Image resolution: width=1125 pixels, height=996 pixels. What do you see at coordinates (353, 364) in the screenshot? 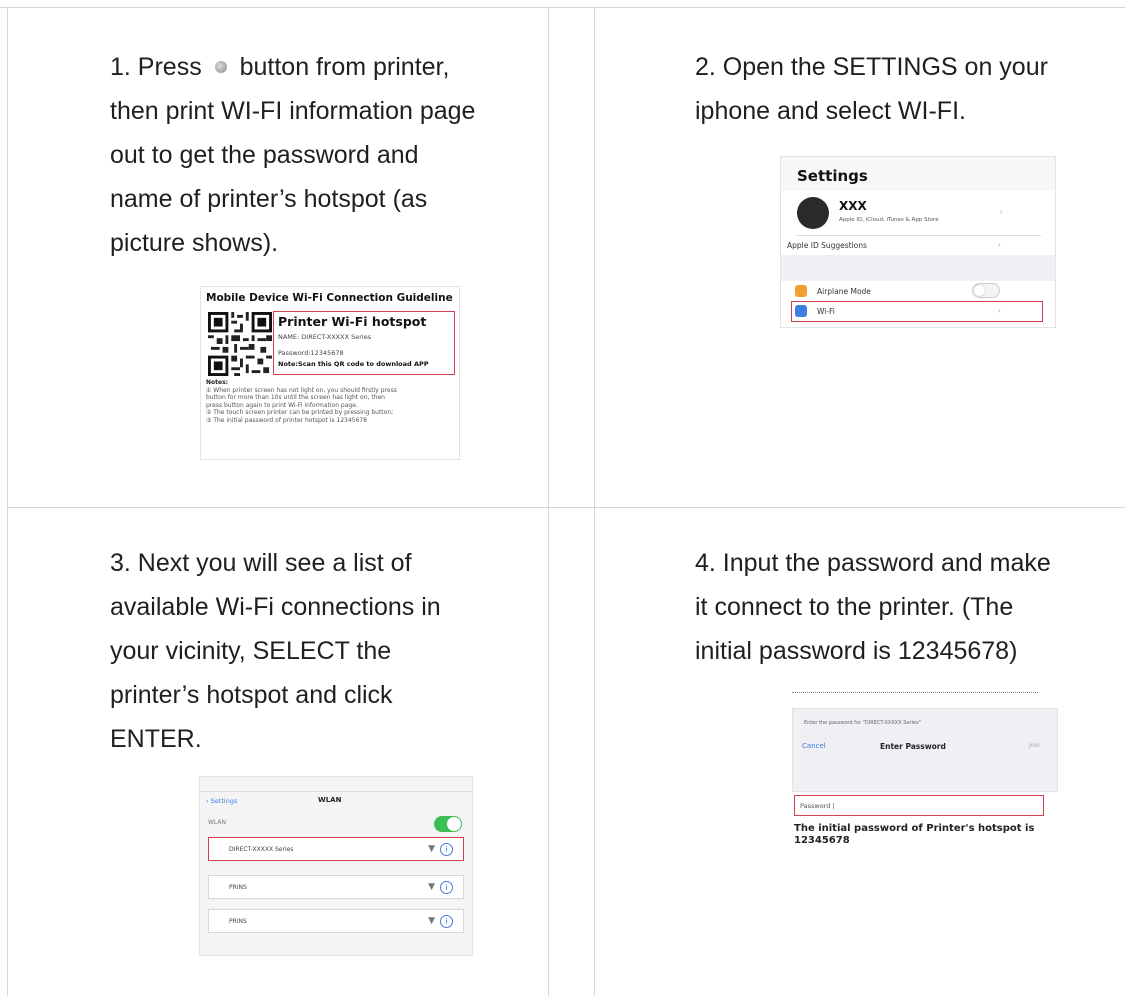
I see `qr-note: Note:Scan this QR code to download APP` at bounding box center [353, 364].